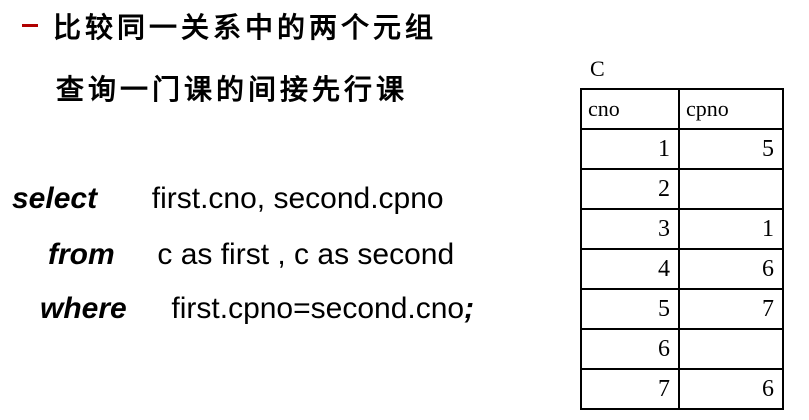 Image resolution: width=809 pixels, height=420 pixels. Describe the element at coordinates (630, 229) in the screenshot. I see `cell-cno: 3` at that location.